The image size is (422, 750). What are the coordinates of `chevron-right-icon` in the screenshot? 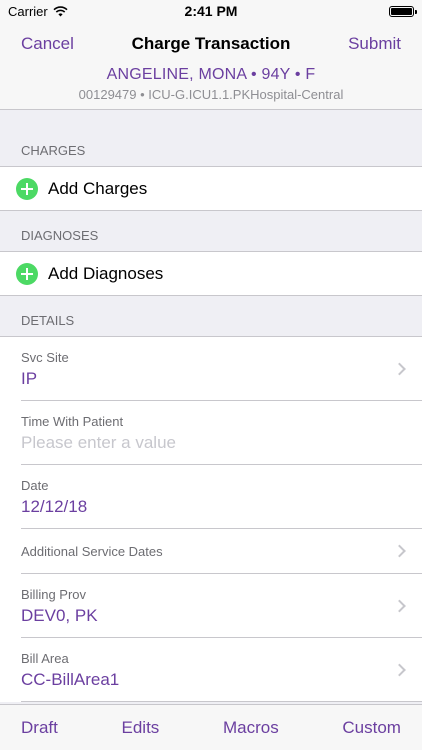 It's located at (399, 551).